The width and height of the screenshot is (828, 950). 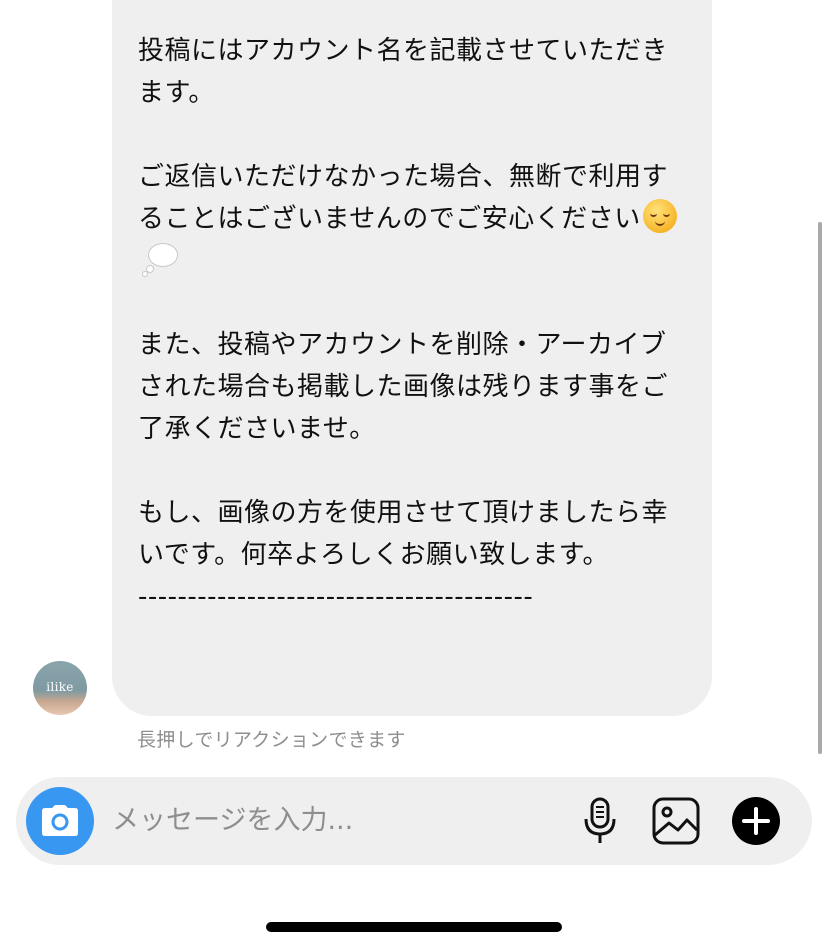 I want to click on image-icon, so click(x=676, y=821).